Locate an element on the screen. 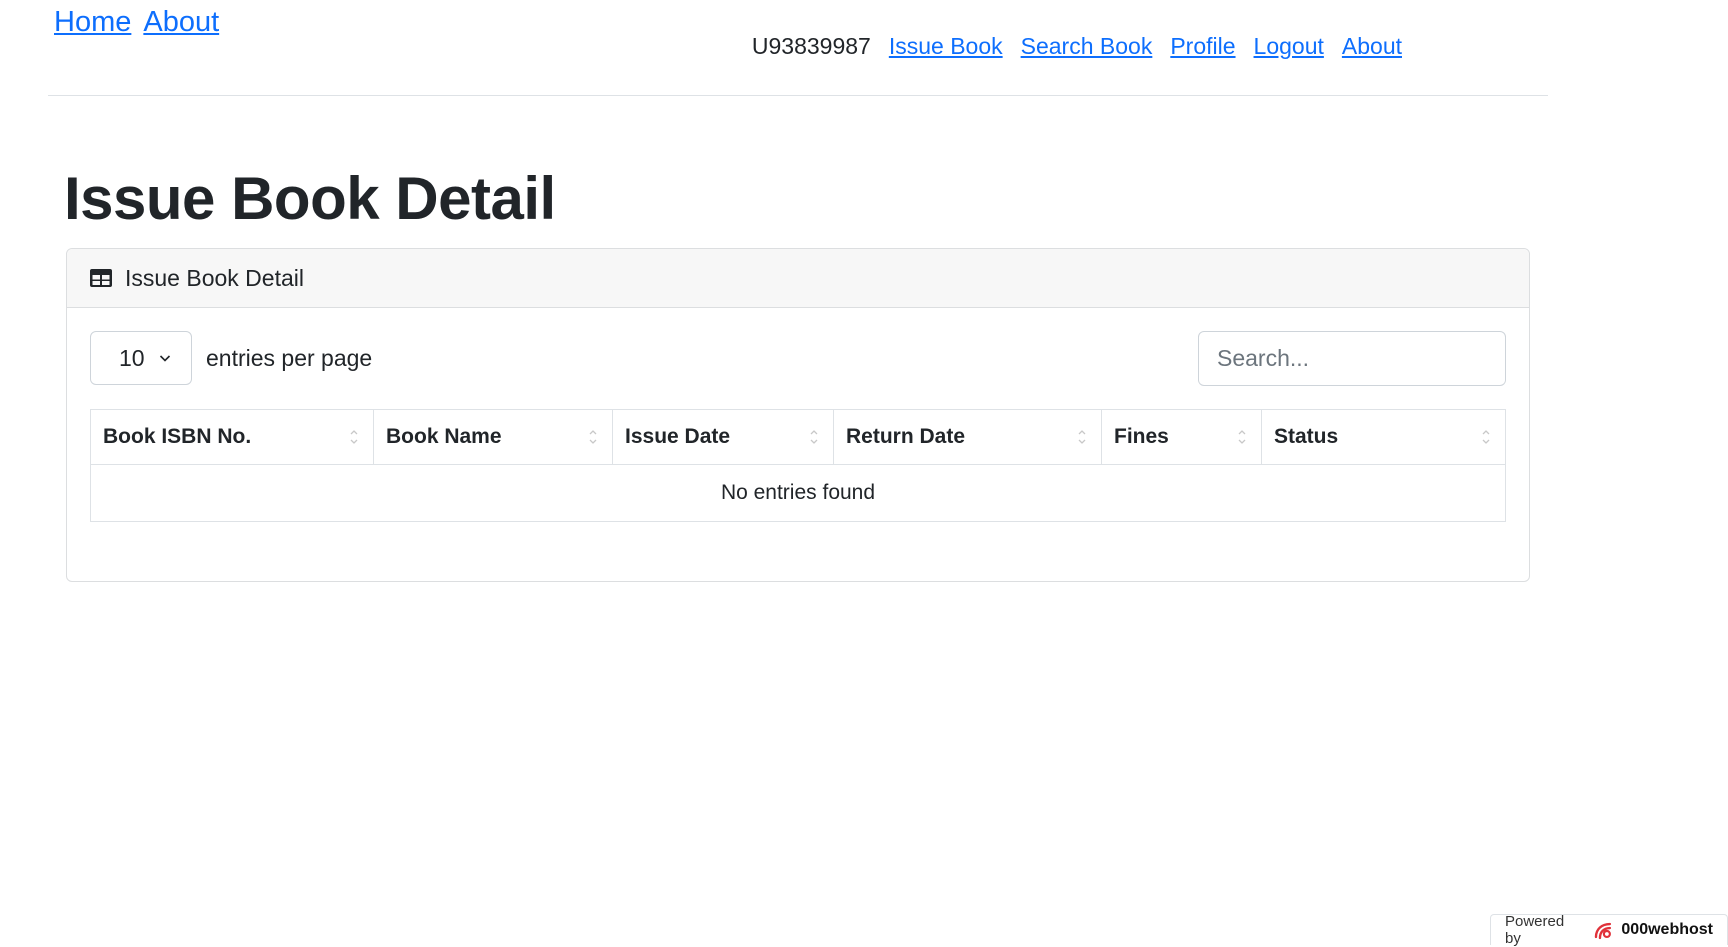  about-link: About is located at coordinates (181, 22).